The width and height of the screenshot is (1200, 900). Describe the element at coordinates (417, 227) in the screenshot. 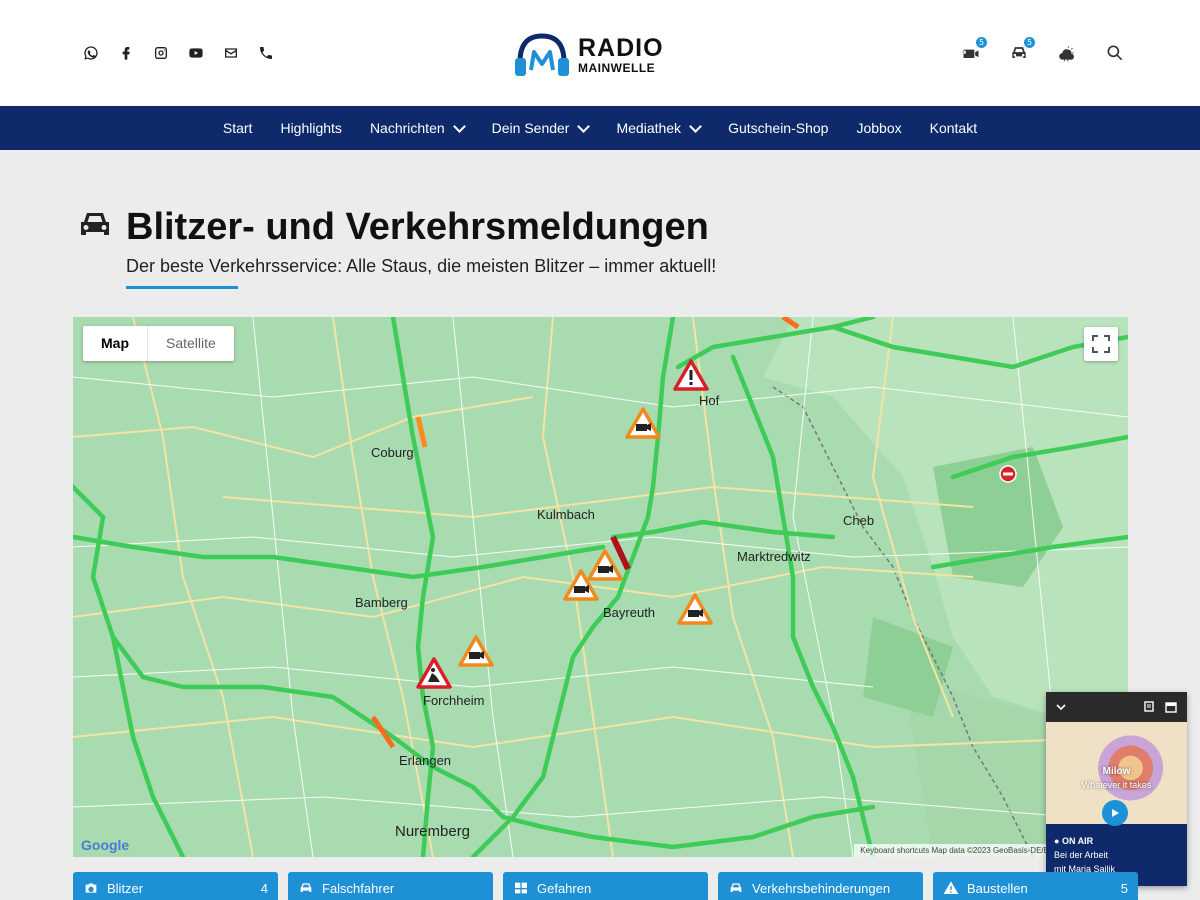

I see `page-title: Blitzer- und Verkehrsmeldungen` at that location.